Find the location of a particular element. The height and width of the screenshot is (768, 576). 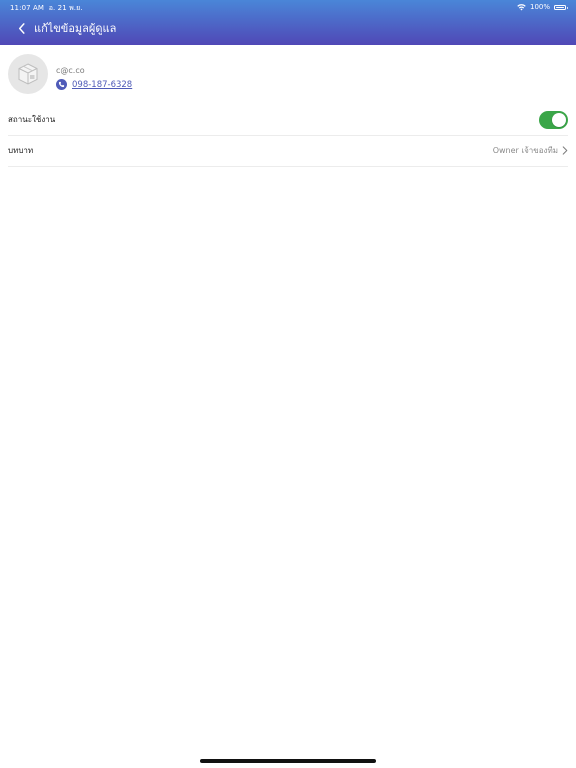

status-indicators: 100% is located at coordinates (542, 7).